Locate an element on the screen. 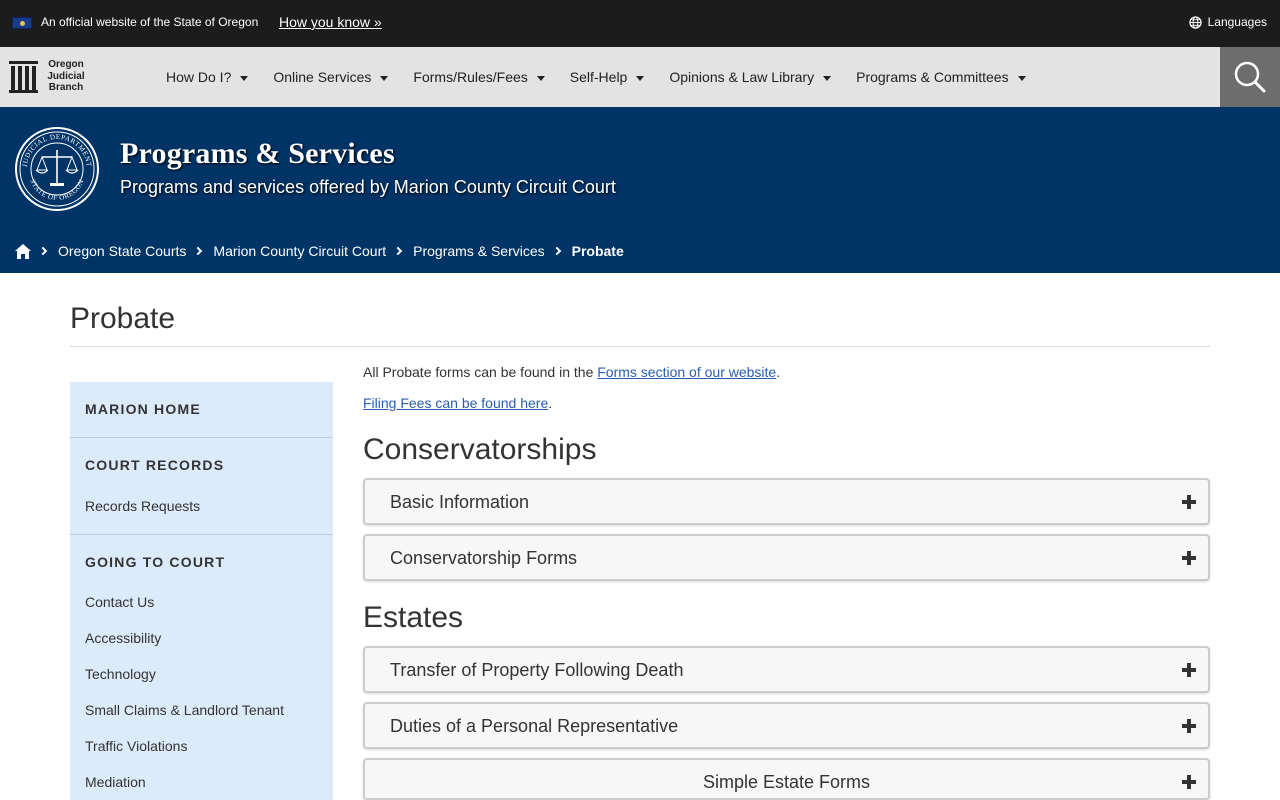 The height and width of the screenshot is (800, 1280). heading-conservatorships: Conservatorships is located at coordinates (480, 449).